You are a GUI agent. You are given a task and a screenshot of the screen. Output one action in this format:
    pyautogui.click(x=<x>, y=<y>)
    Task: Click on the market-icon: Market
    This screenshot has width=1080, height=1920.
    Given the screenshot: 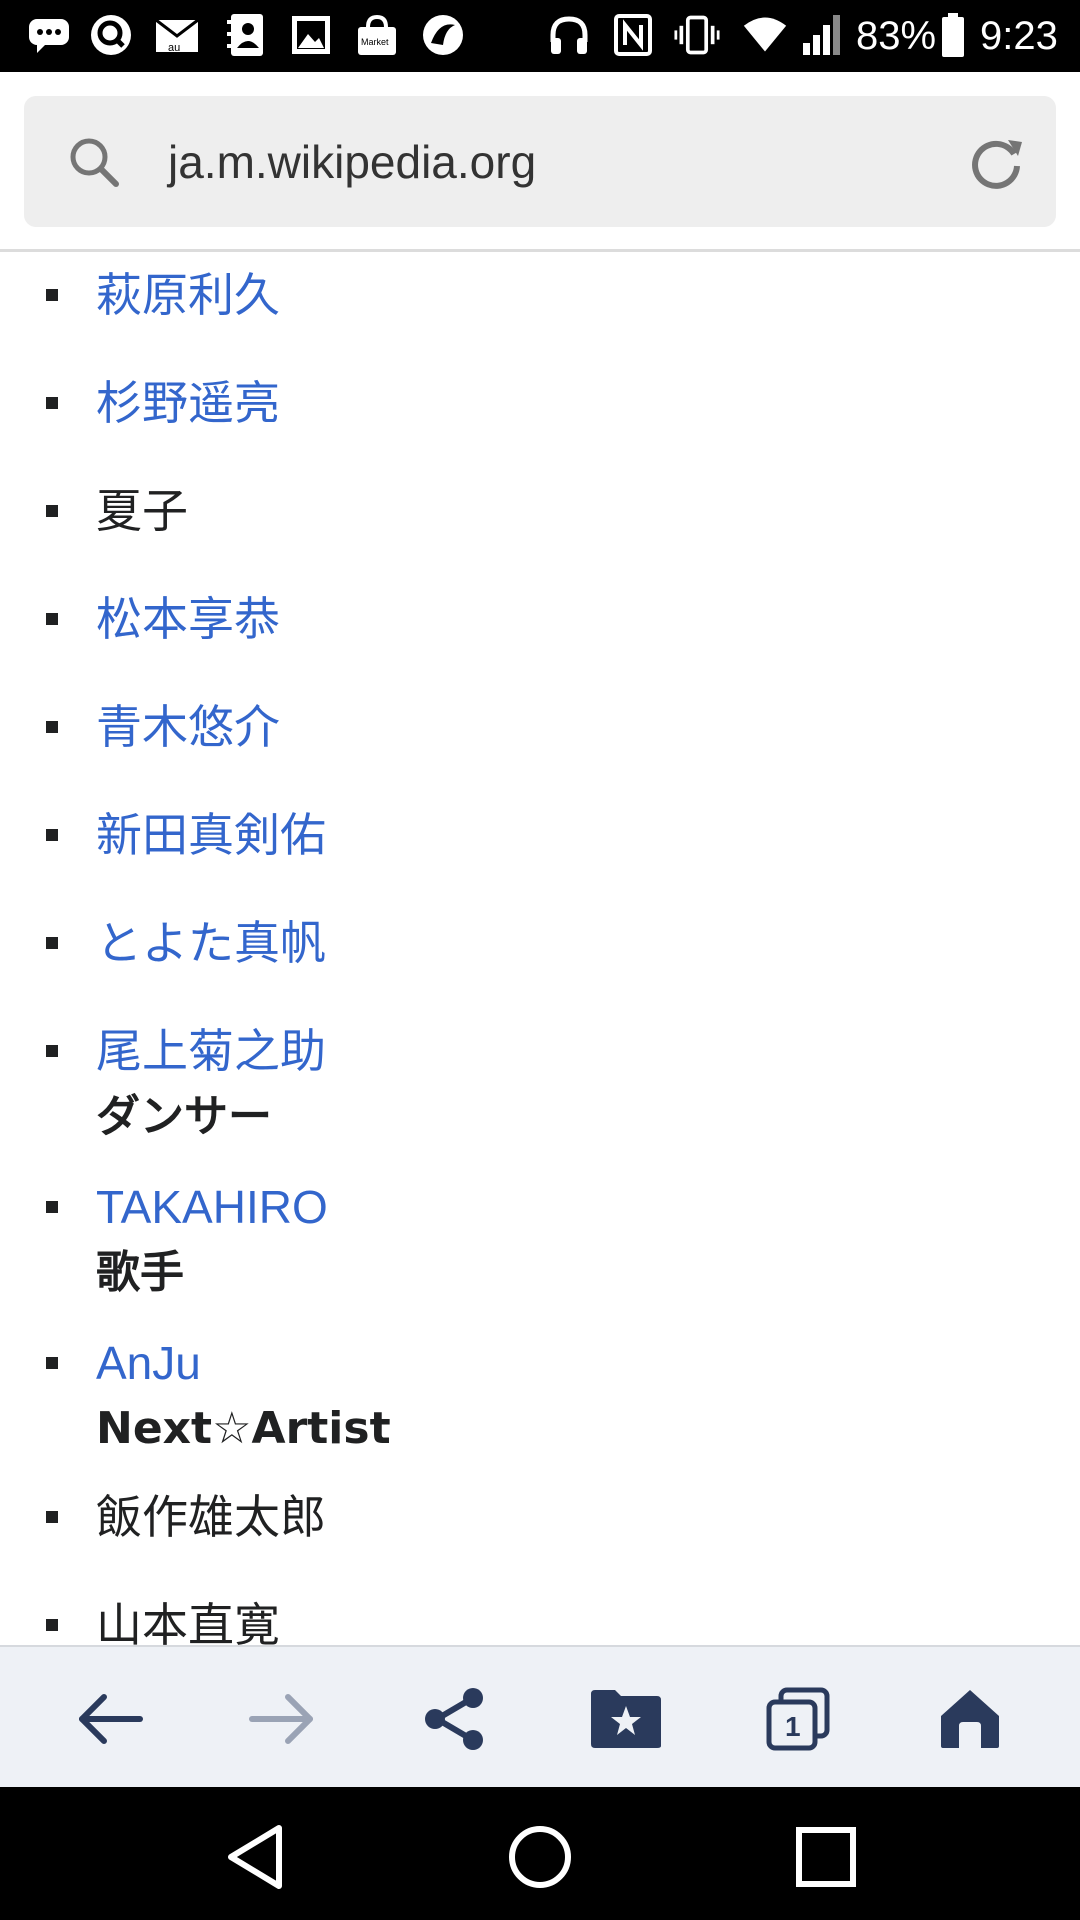 What is the action you would take?
    pyautogui.click(x=377, y=35)
    